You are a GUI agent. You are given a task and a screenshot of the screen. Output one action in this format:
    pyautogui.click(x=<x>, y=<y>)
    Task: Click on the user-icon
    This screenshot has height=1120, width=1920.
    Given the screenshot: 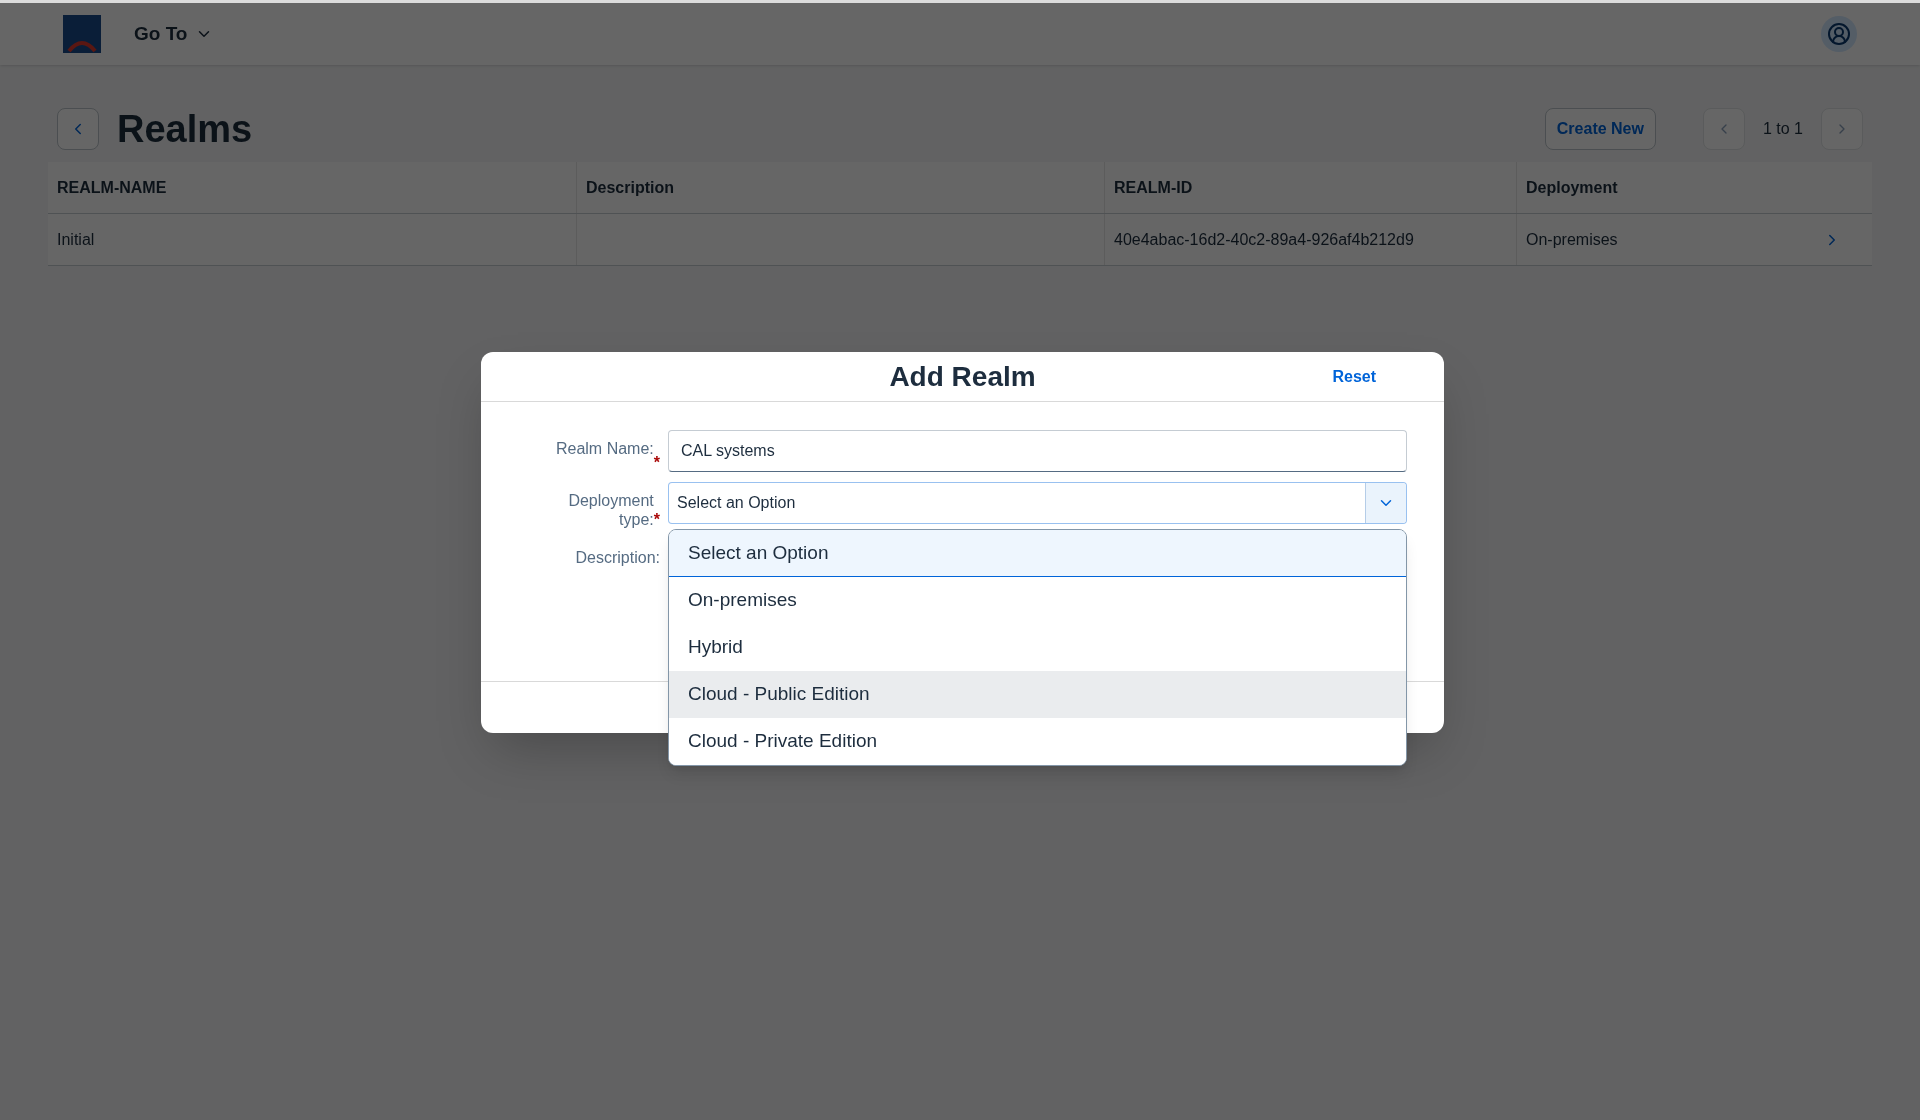 What is the action you would take?
    pyautogui.click(x=1839, y=34)
    